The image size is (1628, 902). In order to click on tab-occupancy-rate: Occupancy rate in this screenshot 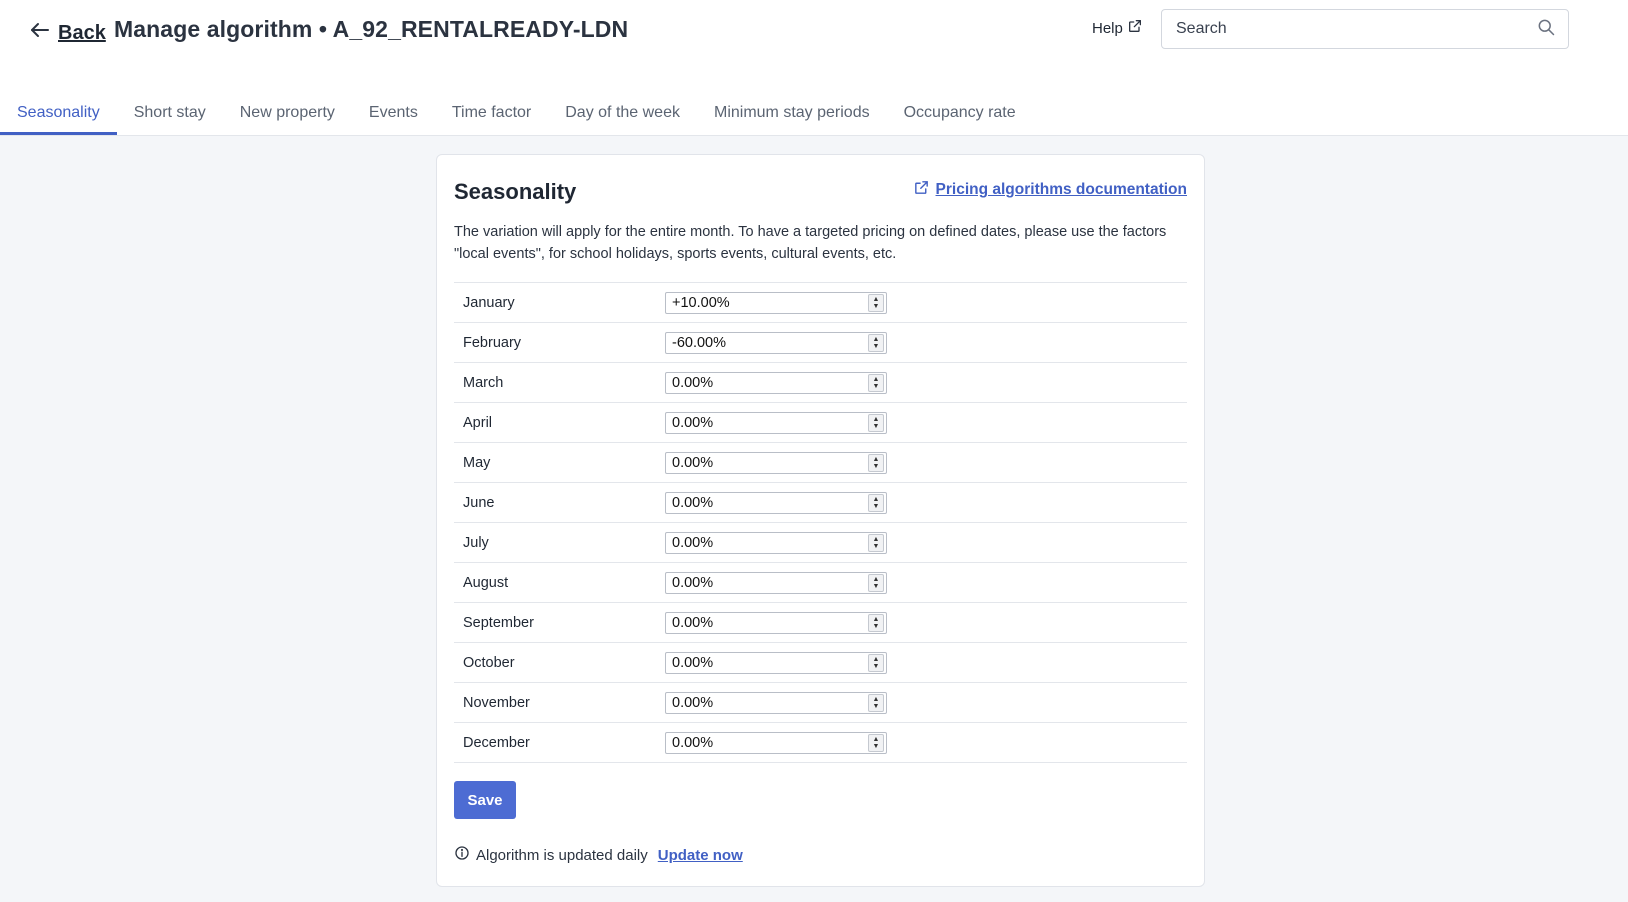, I will do `click(960, 115)`.